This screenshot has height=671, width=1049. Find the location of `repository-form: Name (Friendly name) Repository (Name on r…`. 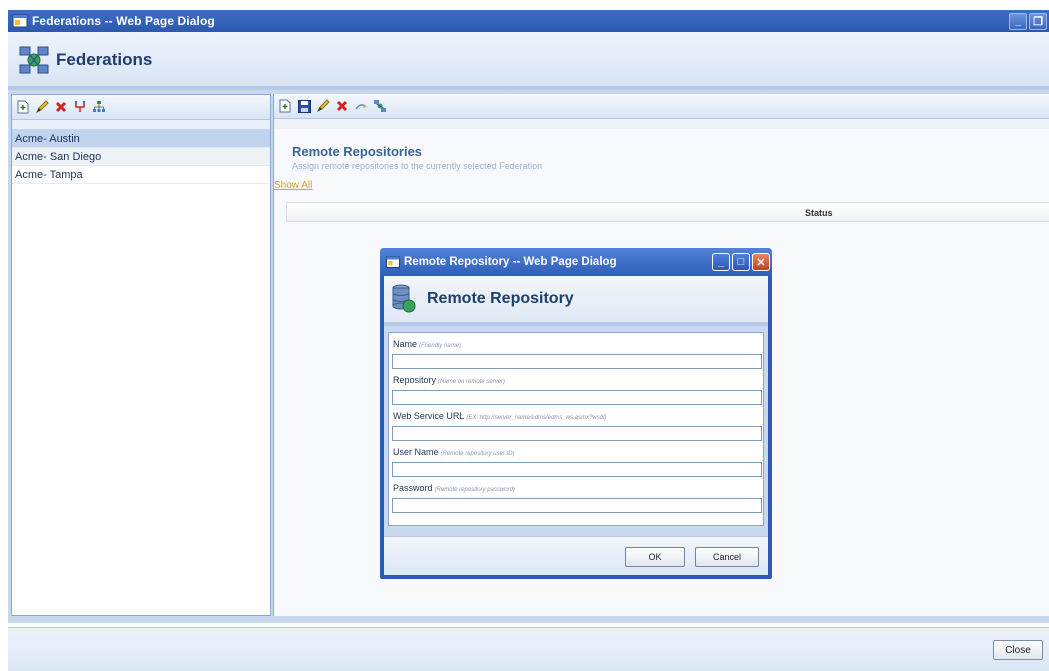

repository-form: Name (Friendly name) Repository (Name on r… is located at coordinates (576, 429).